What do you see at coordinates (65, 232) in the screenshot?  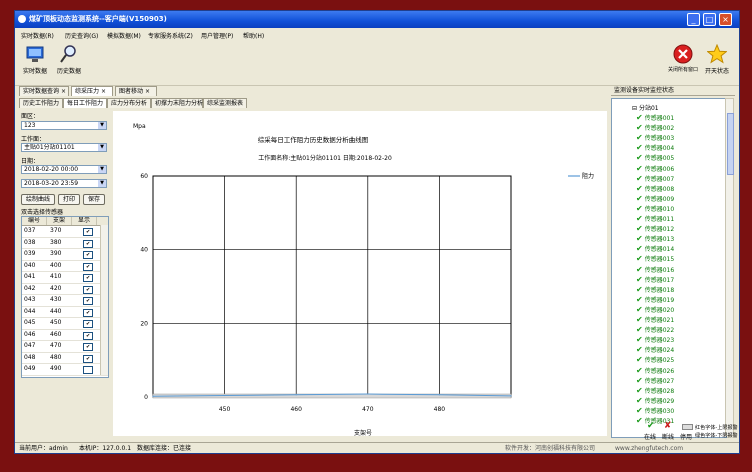 I see `table-row: 037 370 ✔` at bounding box center [65, 232].